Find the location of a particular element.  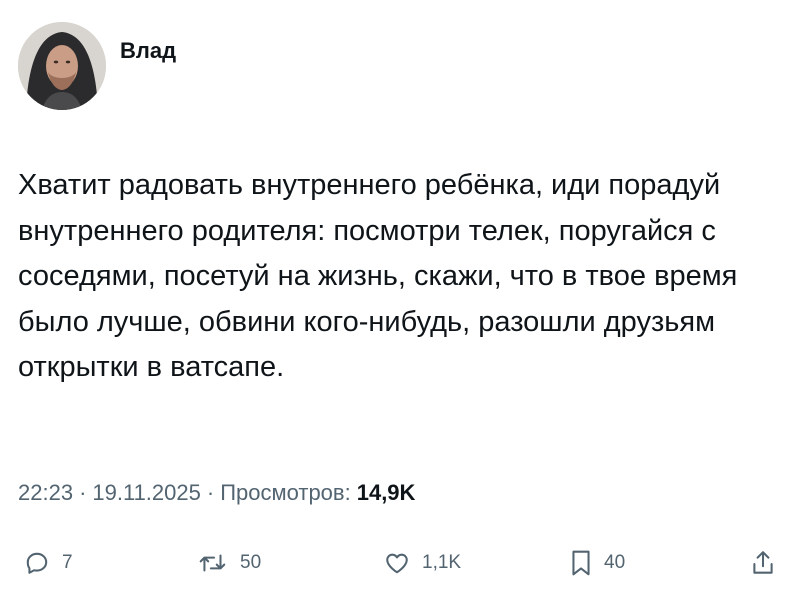

views-label: Просмотров: is located at coordinates (285, 492).